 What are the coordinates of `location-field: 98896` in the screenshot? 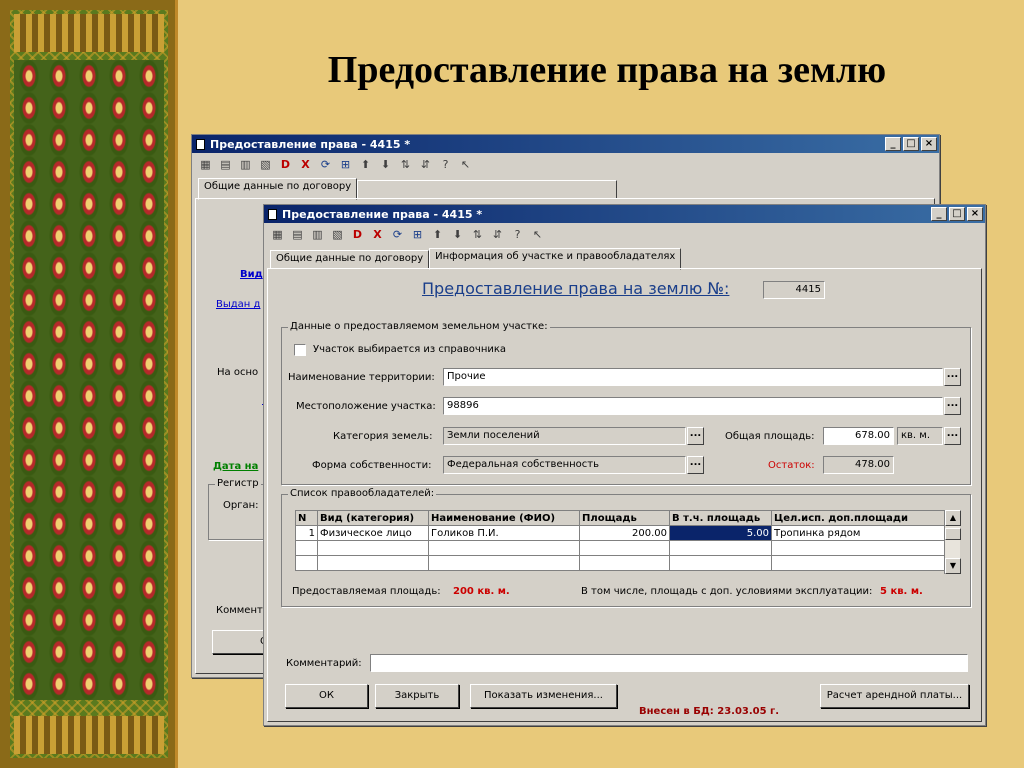 It's located at (693, 406).